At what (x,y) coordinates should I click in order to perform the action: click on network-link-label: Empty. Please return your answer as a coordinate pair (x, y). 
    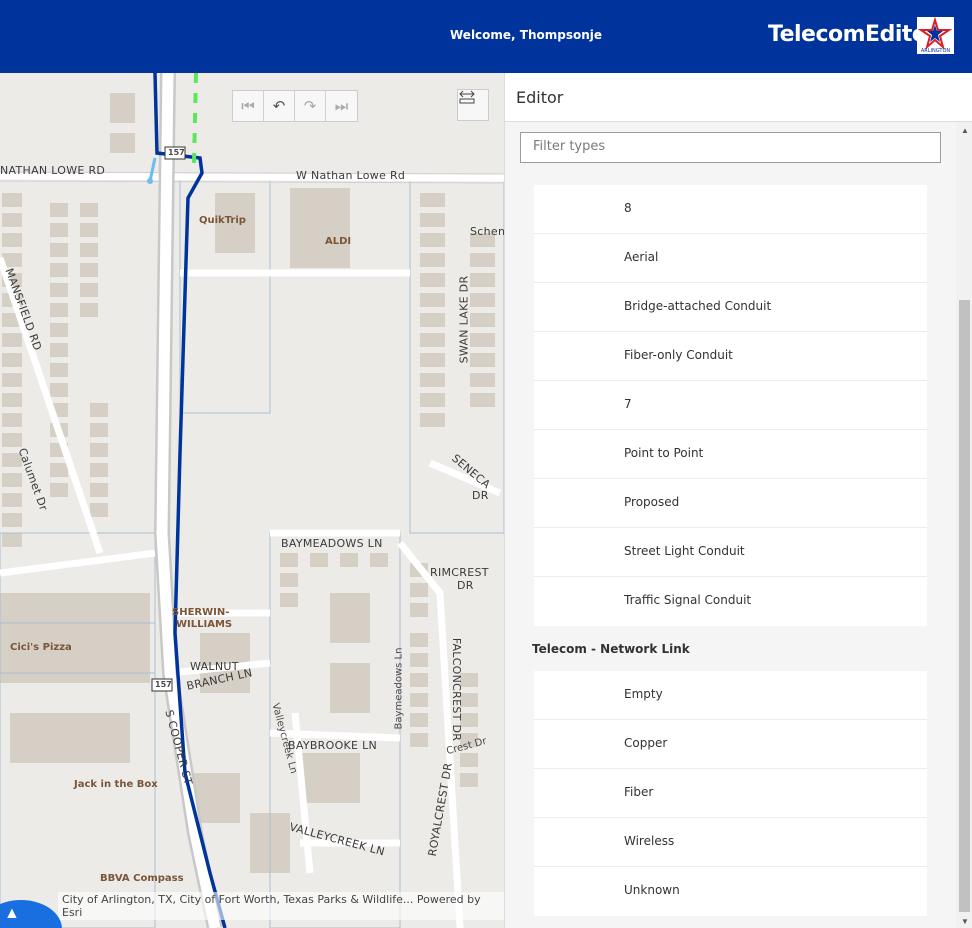
    Looking at the image, I should click on (643, 694).